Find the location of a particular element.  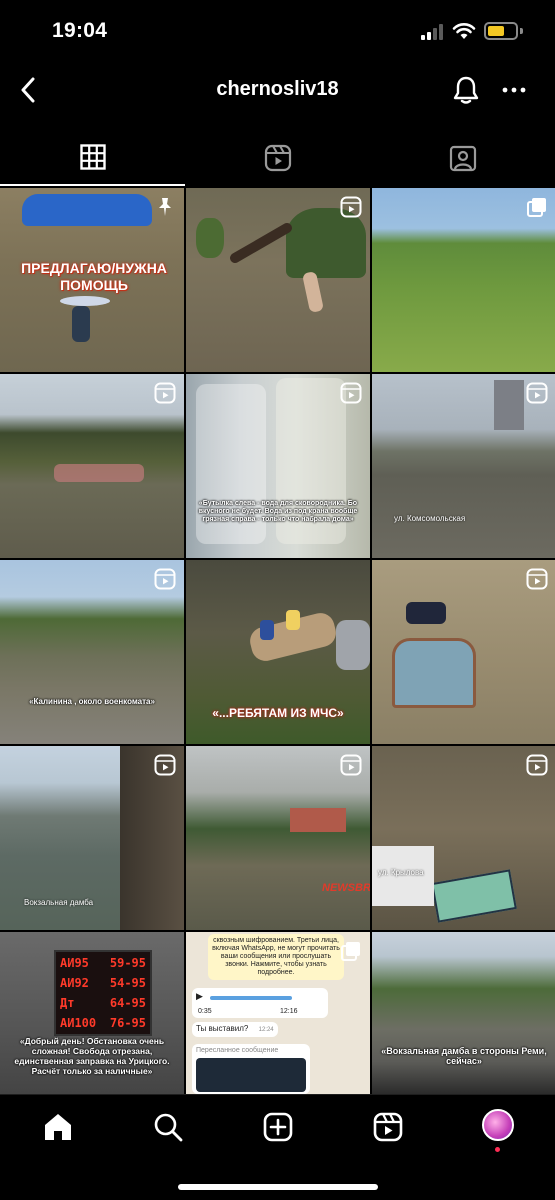

more-horizontal-icon is located at coordinates (514, 90).